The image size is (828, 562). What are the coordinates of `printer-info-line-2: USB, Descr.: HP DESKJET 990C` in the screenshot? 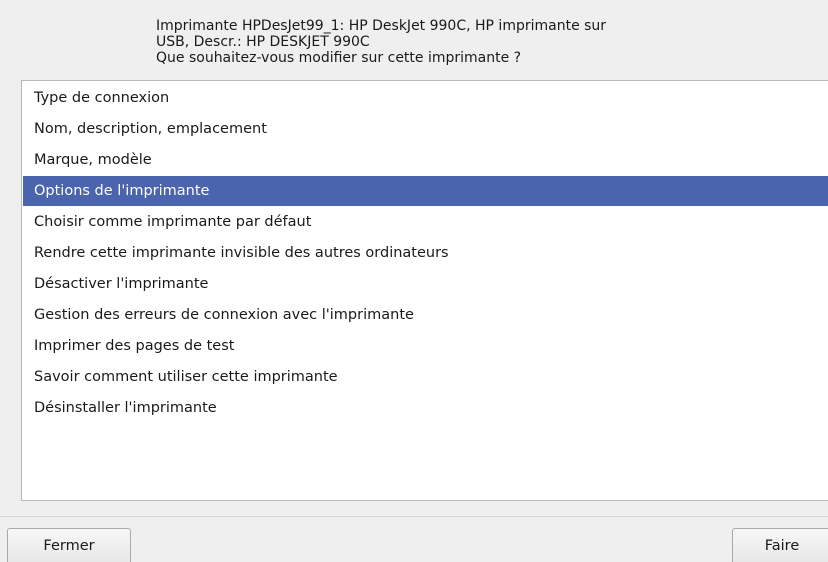 It's located at (263, 42).